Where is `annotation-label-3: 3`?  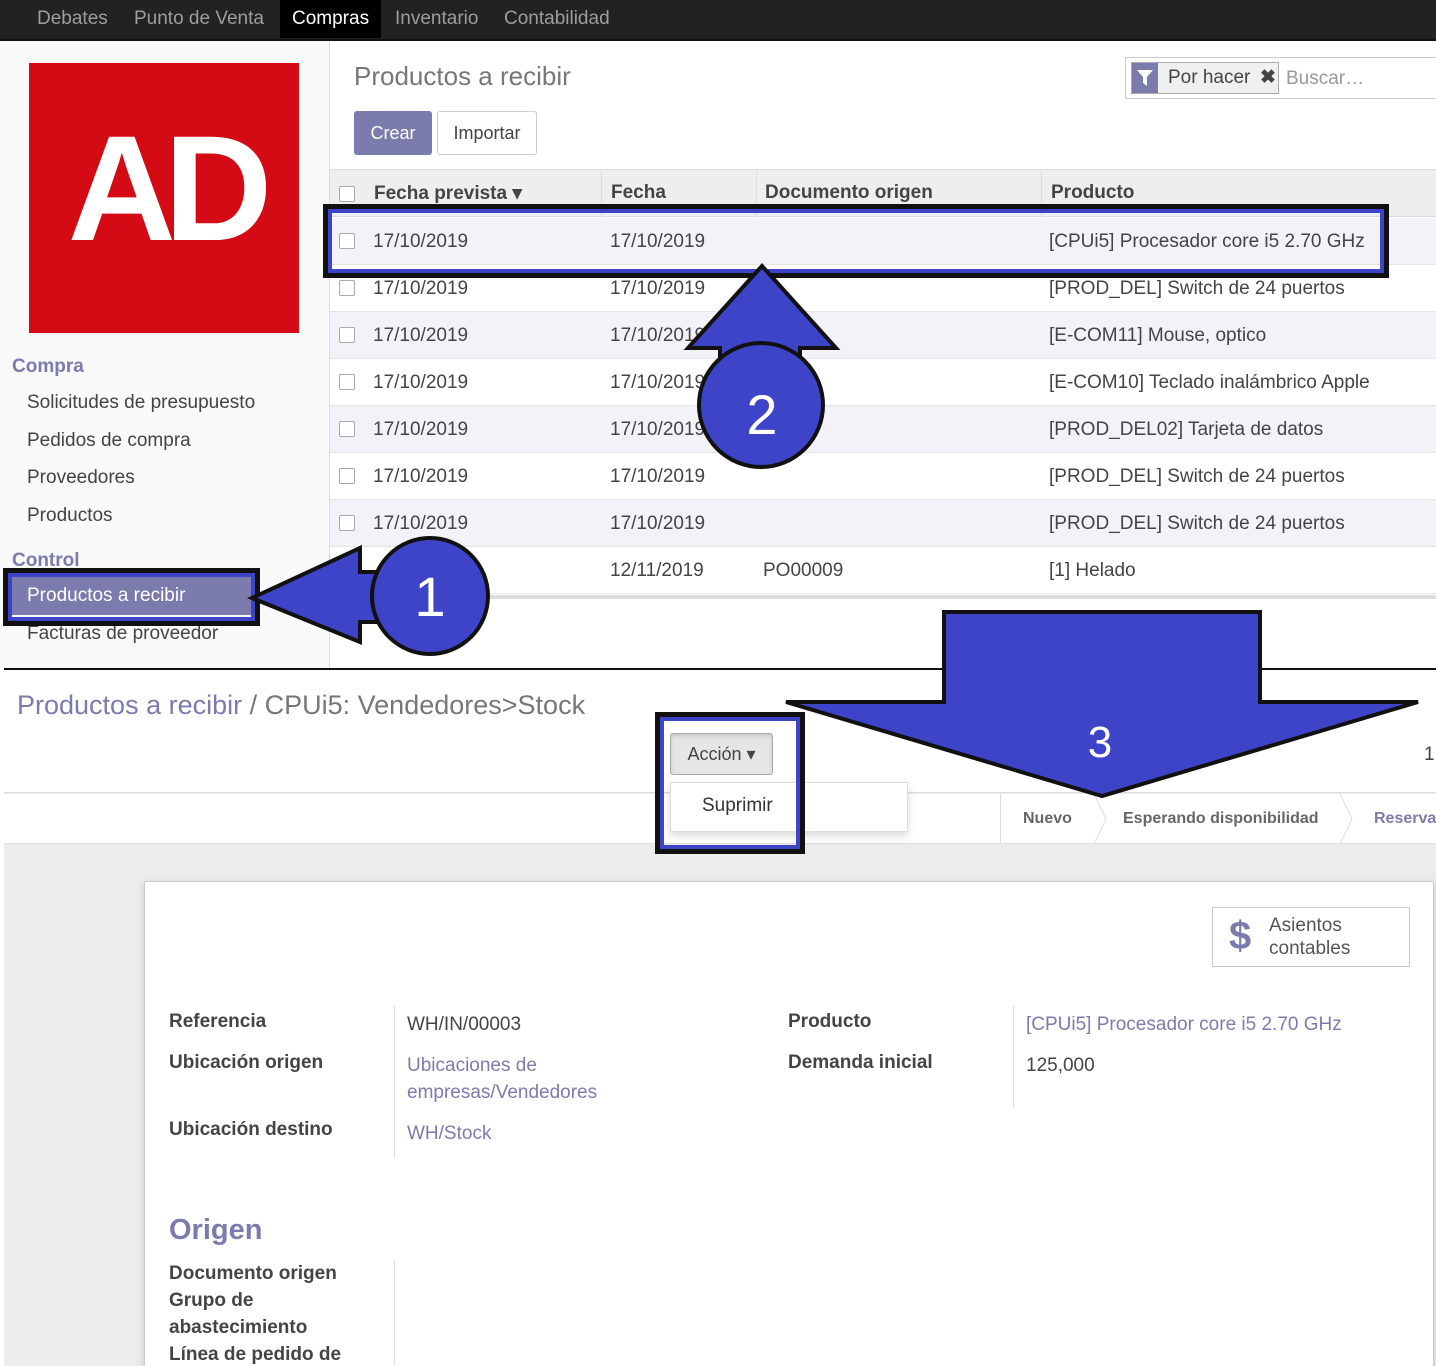
annotation-label-3: 3 is located at coordinates (1100, 742).